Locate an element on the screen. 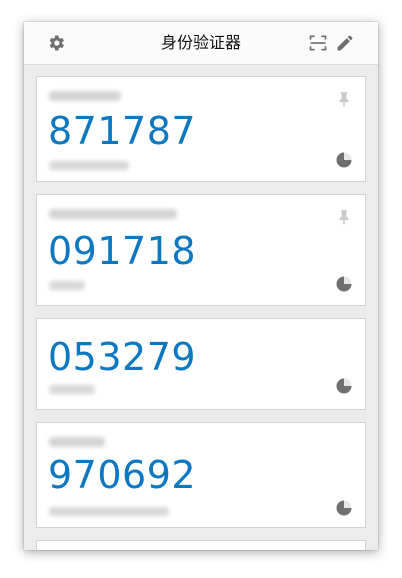 This screenshot has height=578, width=402. gear-icon is located at coordinates (56, 43).